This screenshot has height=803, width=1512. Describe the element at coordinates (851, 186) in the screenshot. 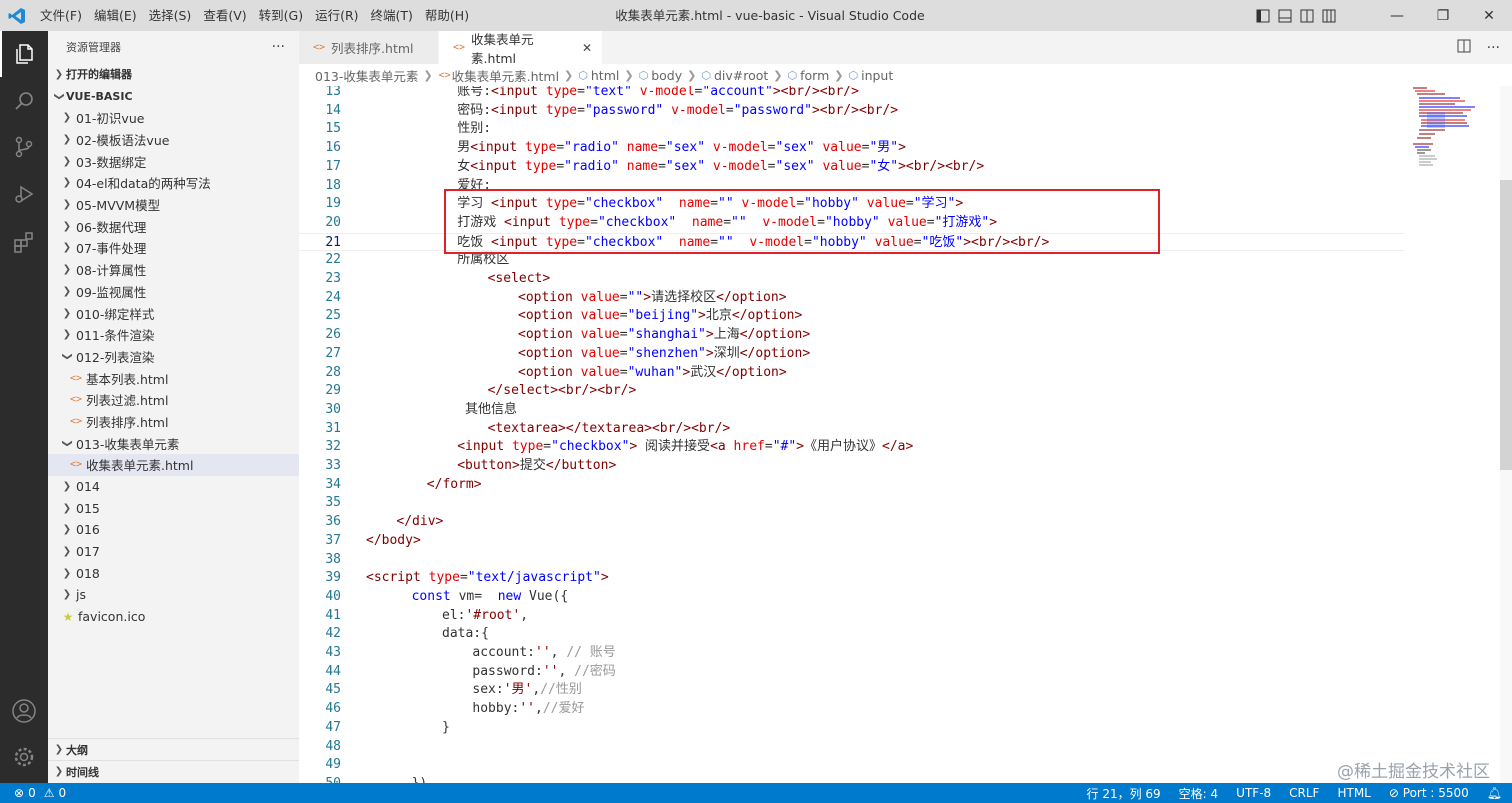

I see `code-line: 18 爱好:` at that location.